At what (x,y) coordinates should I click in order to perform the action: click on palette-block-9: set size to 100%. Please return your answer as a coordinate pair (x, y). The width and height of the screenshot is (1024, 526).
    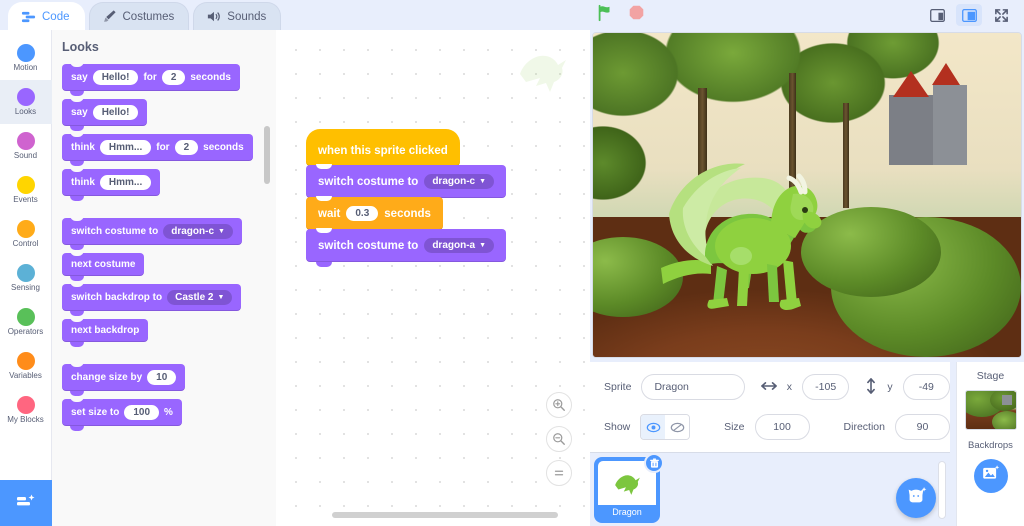
    Looking at the image, I should click on (122, 413).